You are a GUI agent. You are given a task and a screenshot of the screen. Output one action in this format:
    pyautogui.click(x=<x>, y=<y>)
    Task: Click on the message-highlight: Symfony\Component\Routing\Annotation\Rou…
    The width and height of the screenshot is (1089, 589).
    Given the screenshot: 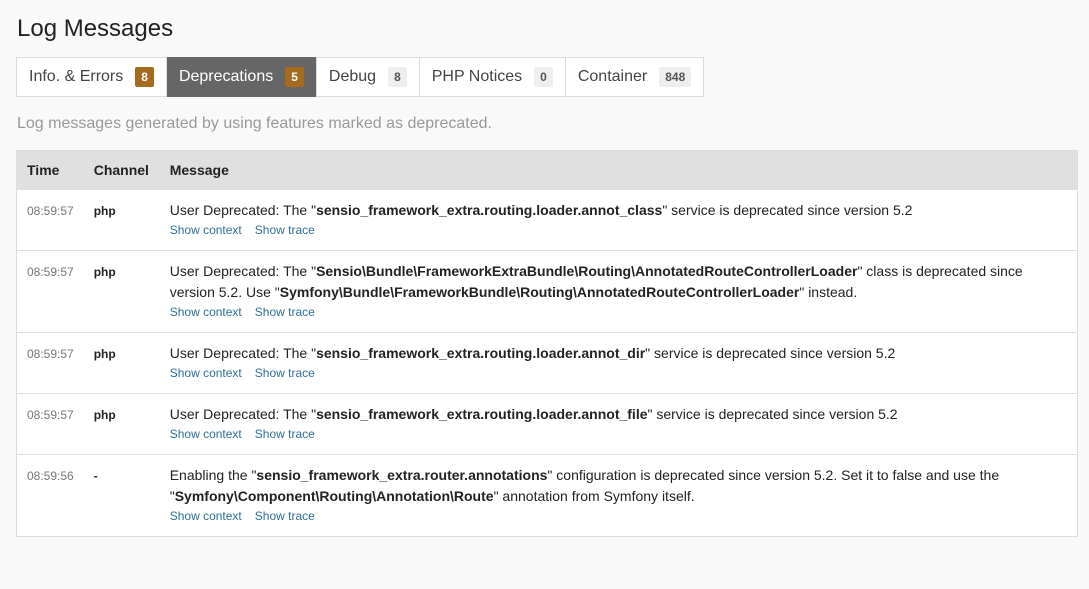 What is the action you would take?
    pyautogui.click(x=334, y=496)
    